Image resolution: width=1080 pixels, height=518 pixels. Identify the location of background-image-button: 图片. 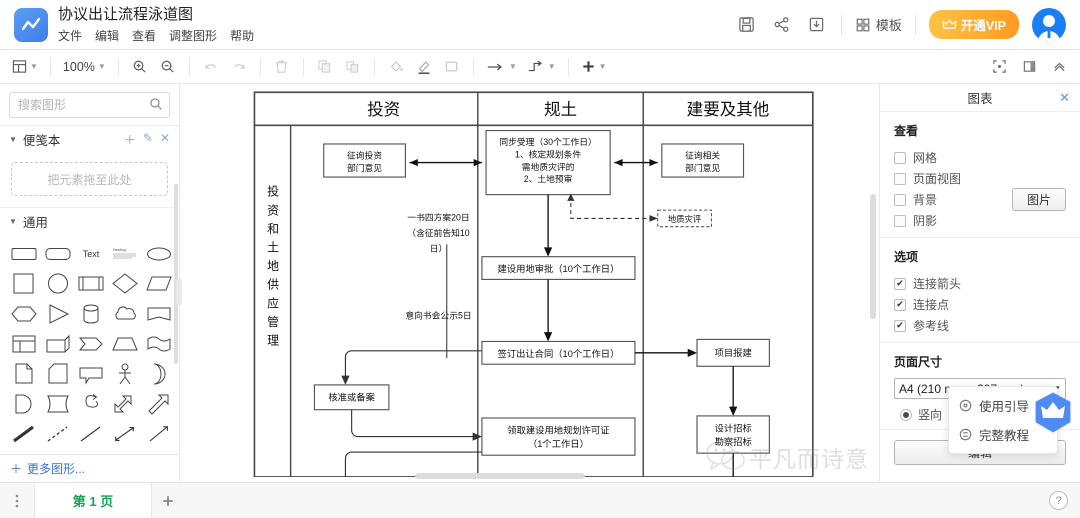
(1038, 199).